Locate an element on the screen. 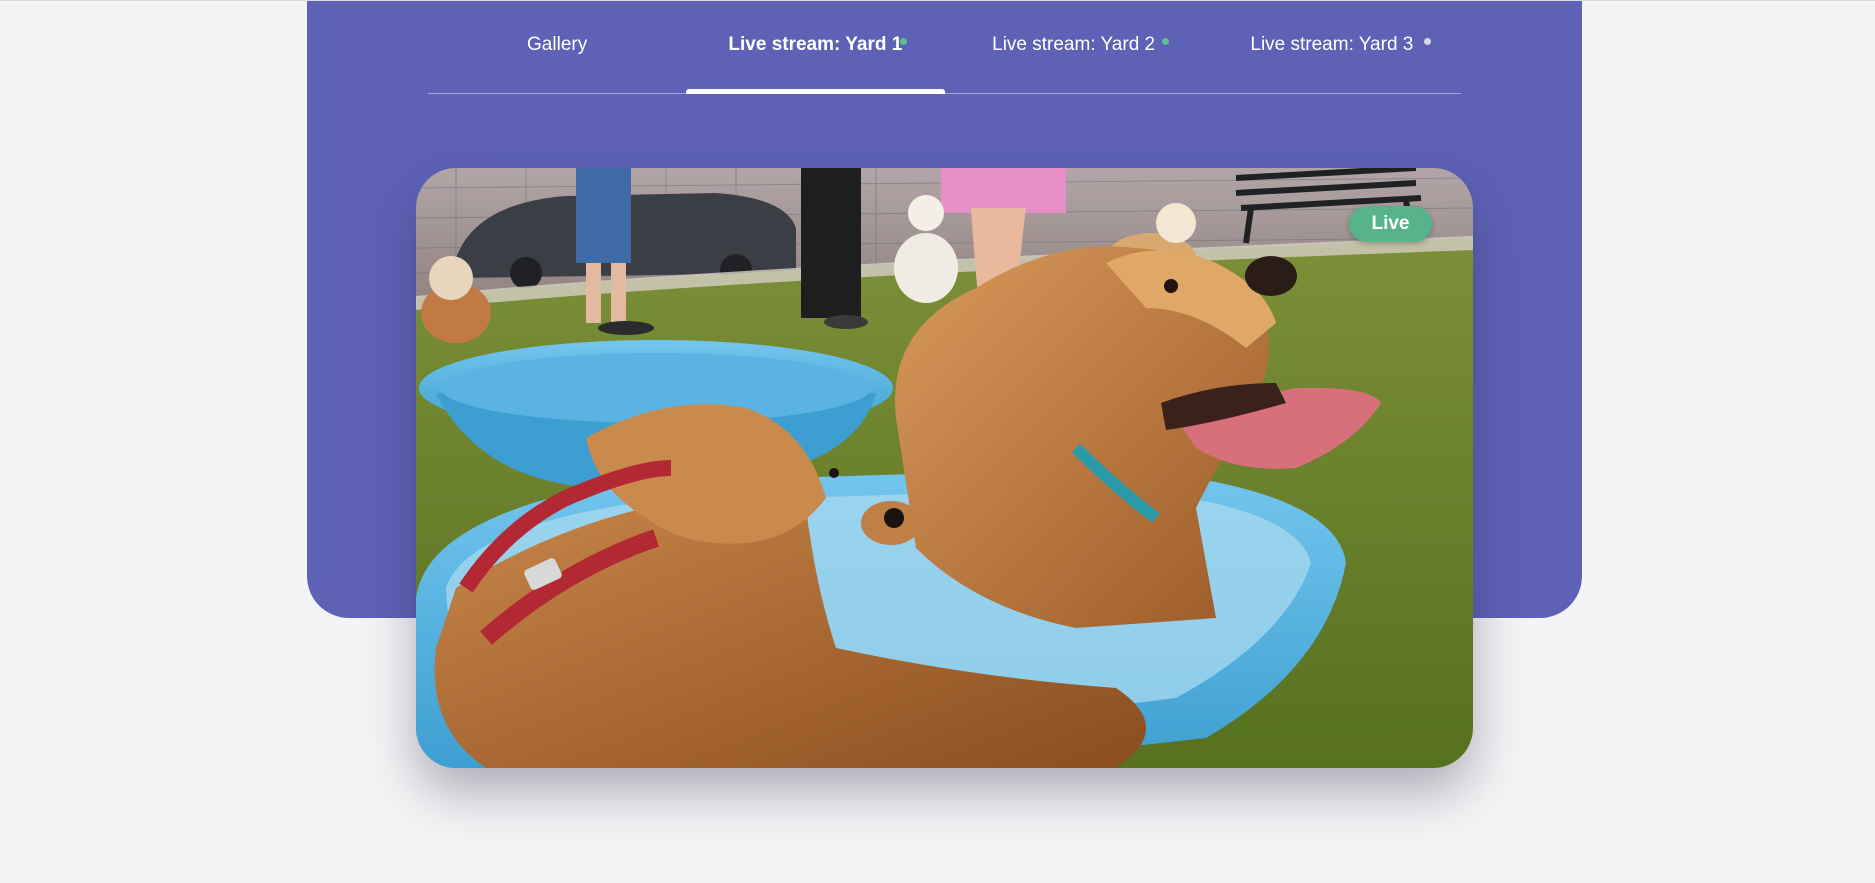 This screenshot has width=1875, height=883. live-status-badge: Live is located at coordinates (1390, 224).